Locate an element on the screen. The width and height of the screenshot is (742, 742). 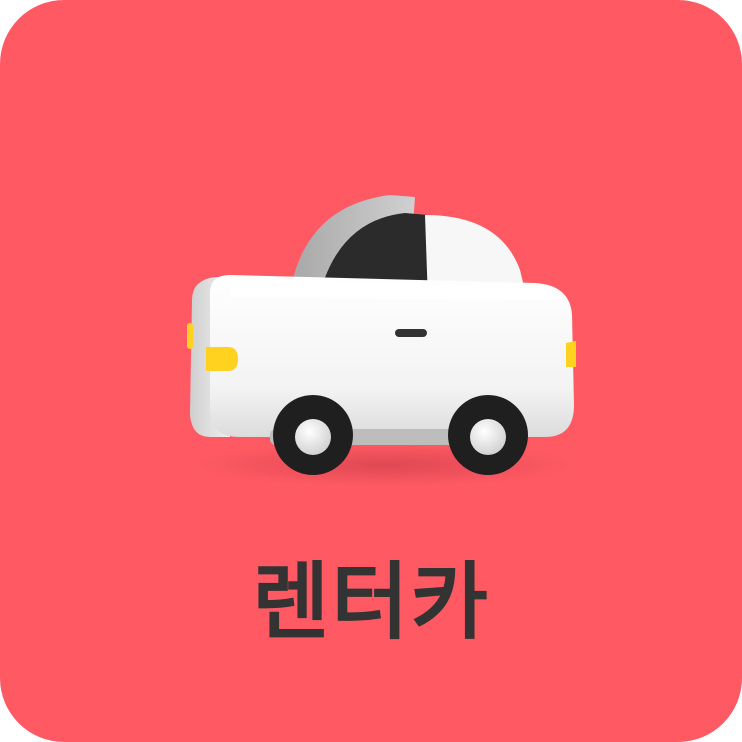
door-handle is located at coordinates (411, 333).